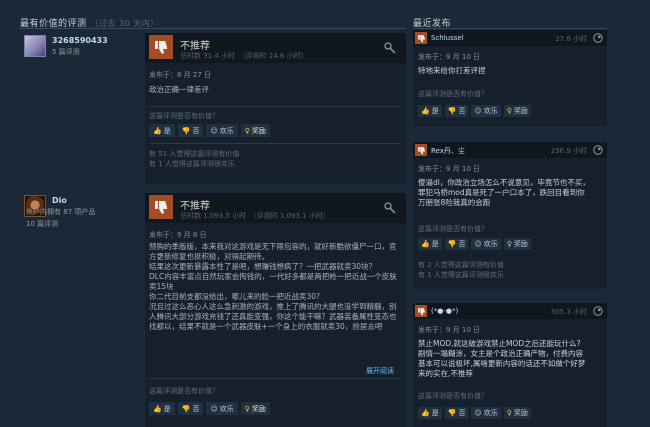 Image resolution: width=650 pixels, height=427 pixels. Describe the element at coordinates (82, 310) in the screenshot. I see `review-author: Dio 帐户内拥有 87 项产品 10 篇评测` at that location.